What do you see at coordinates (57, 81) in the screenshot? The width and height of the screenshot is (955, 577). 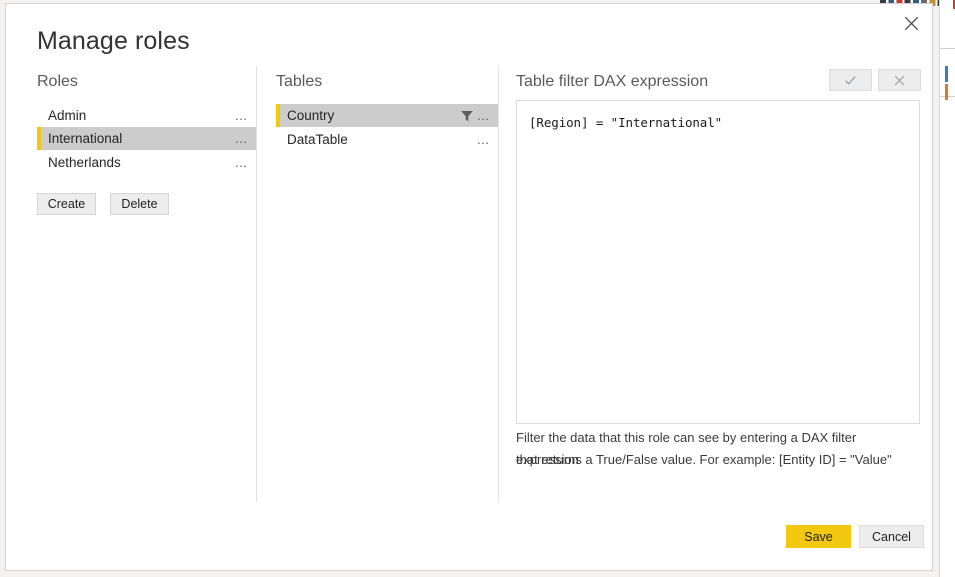 I see `roles-heading: Roles` at bounding box center [57, 81].